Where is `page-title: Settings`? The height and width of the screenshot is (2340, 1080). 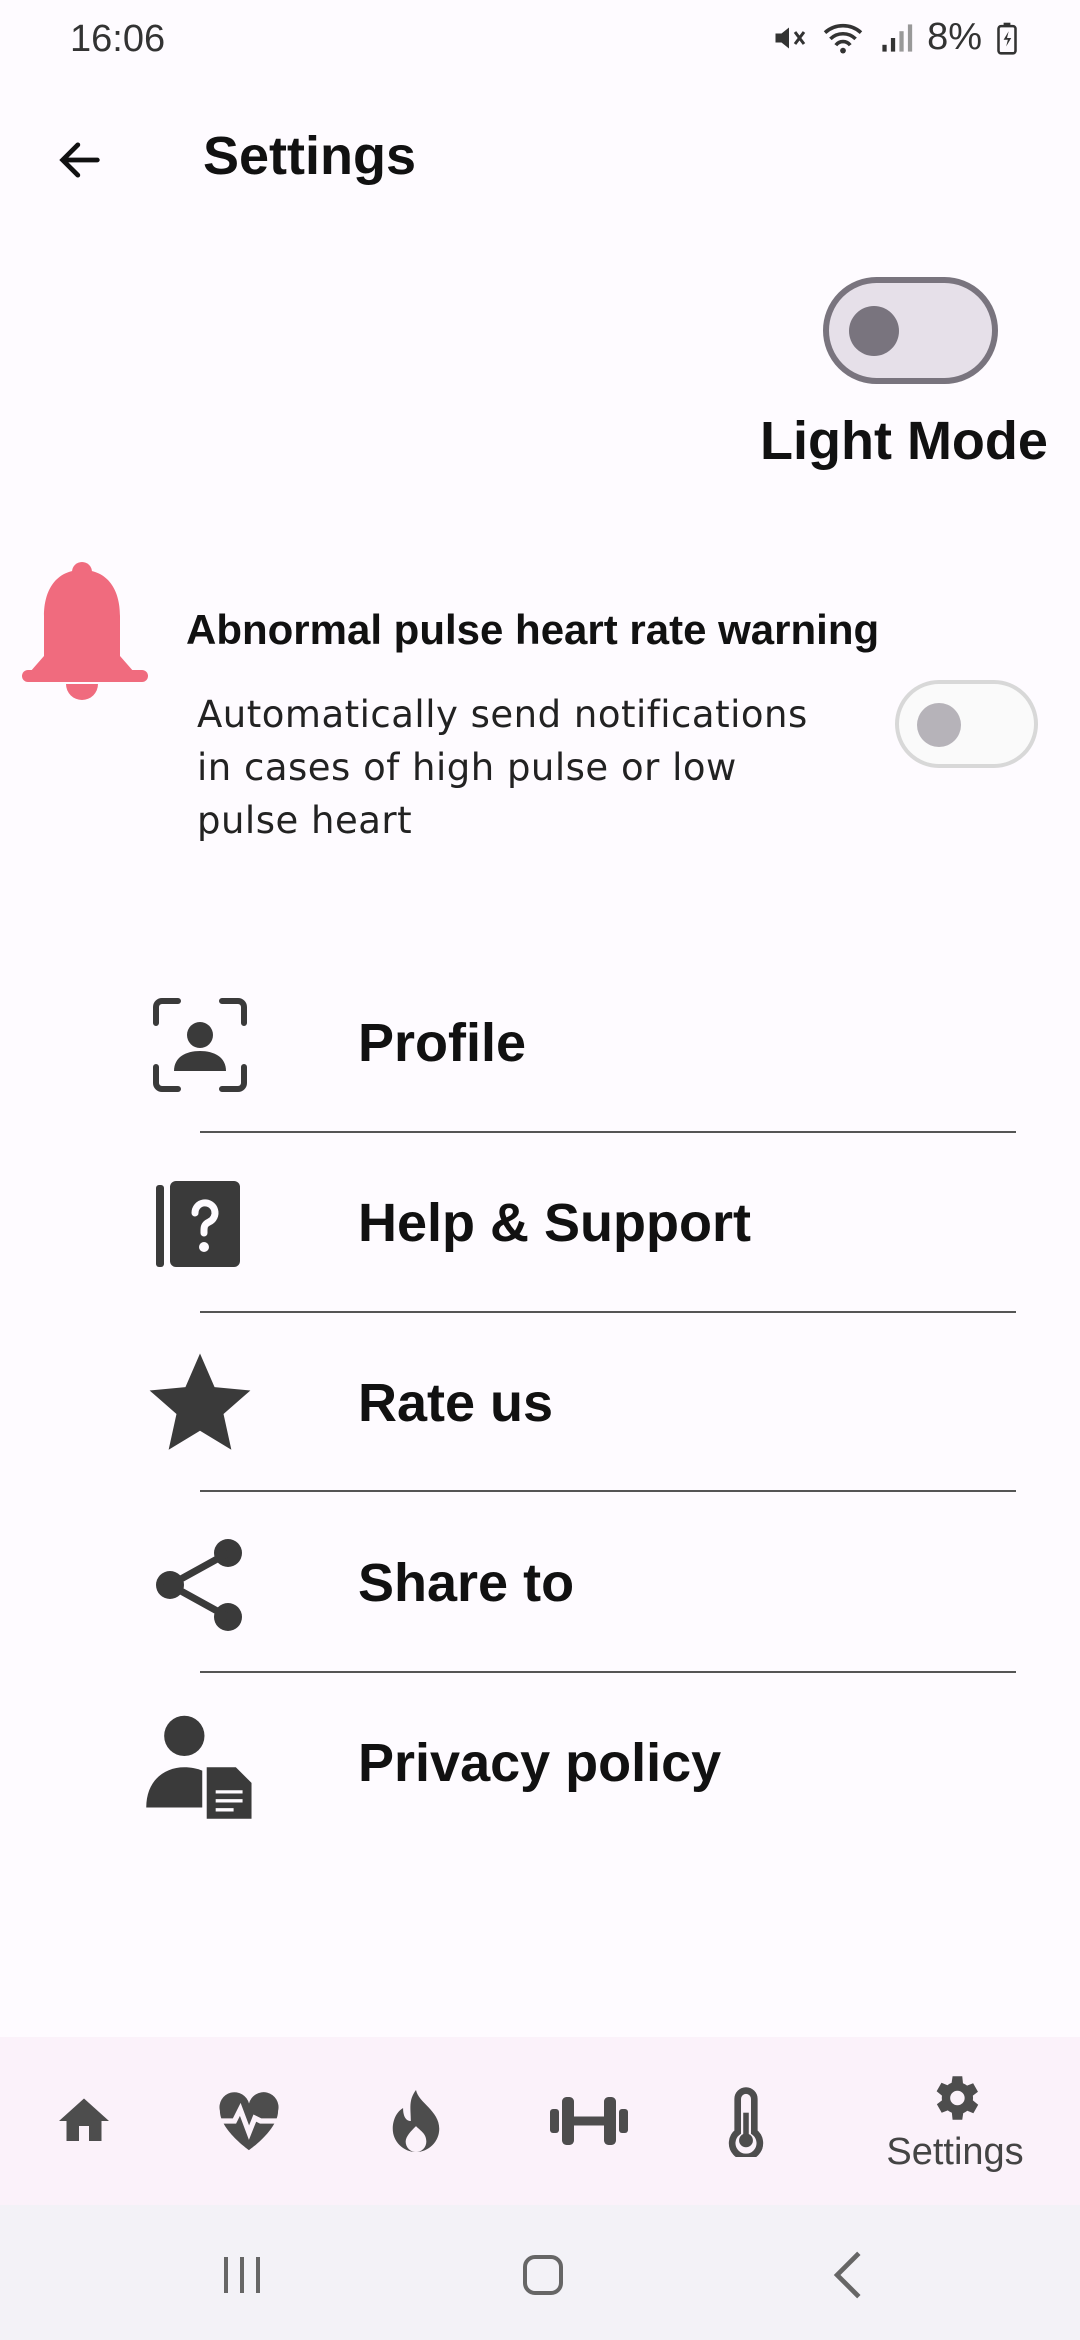 page-title: Settings is located at coordinates (310, 156).